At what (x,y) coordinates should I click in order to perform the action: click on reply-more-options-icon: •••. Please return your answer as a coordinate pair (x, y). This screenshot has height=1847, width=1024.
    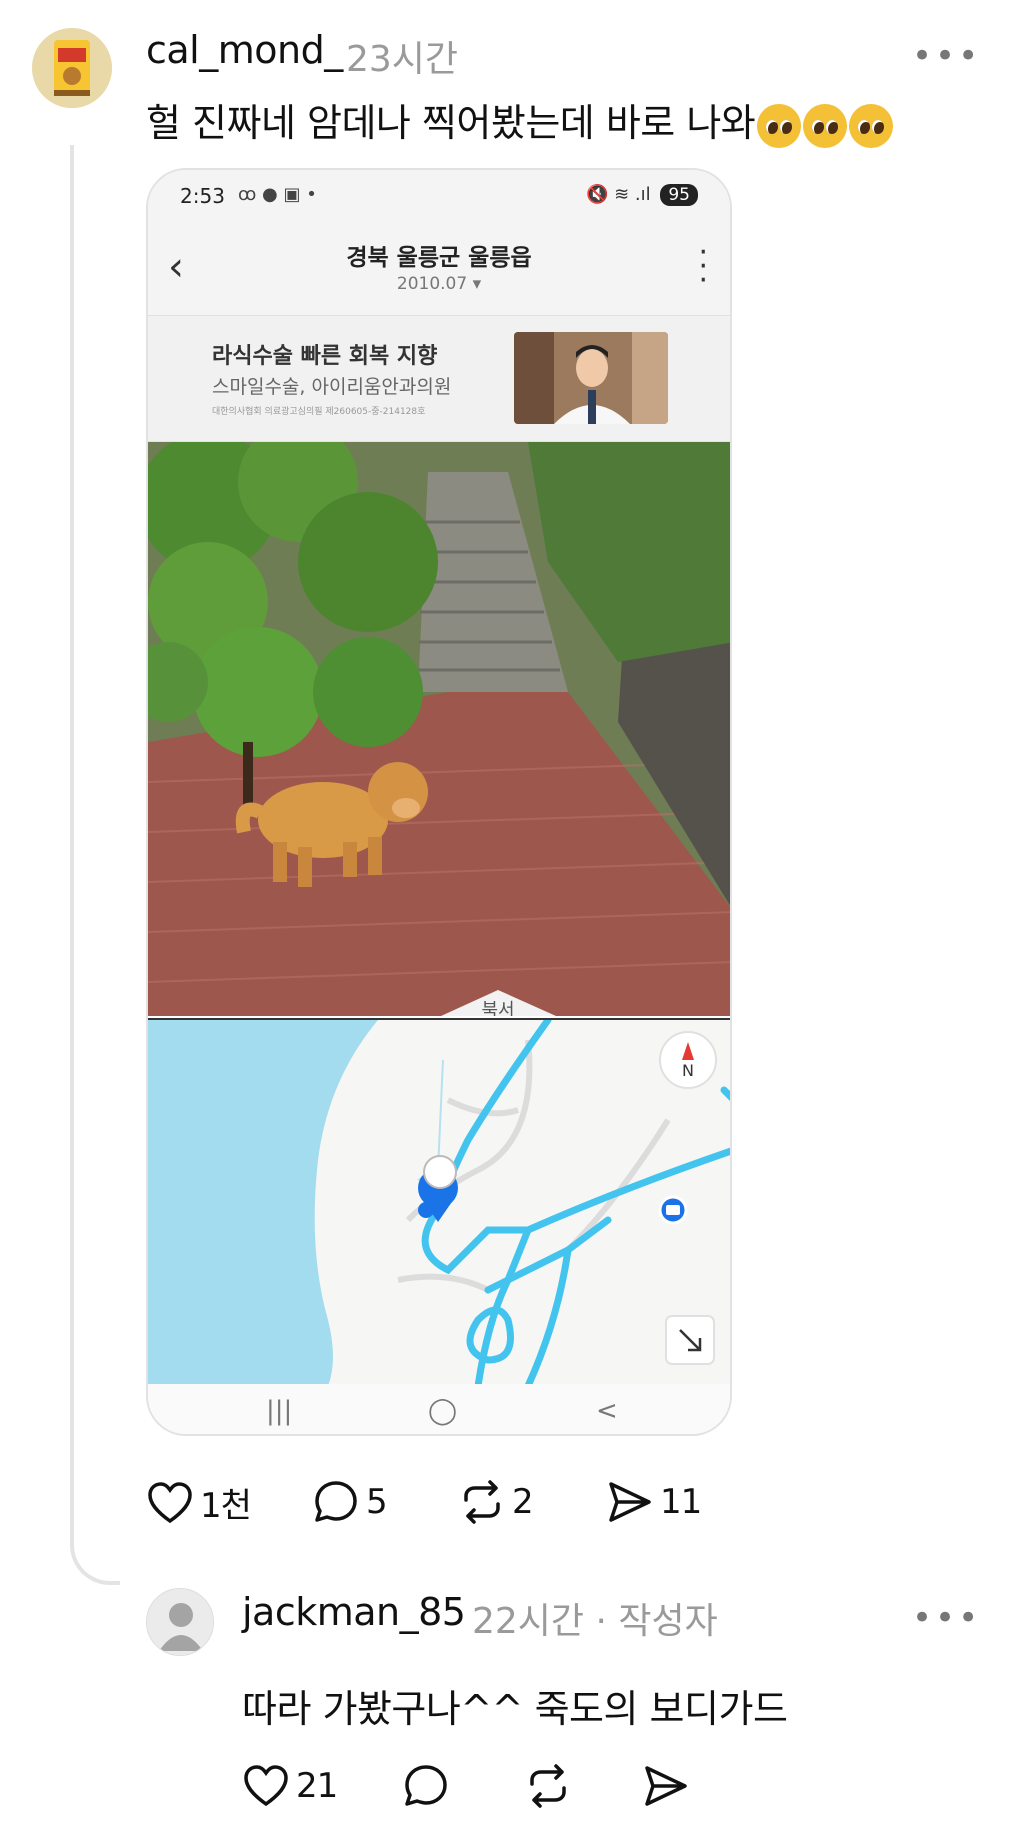
    Looking at the image, I should click on (946, 1618).